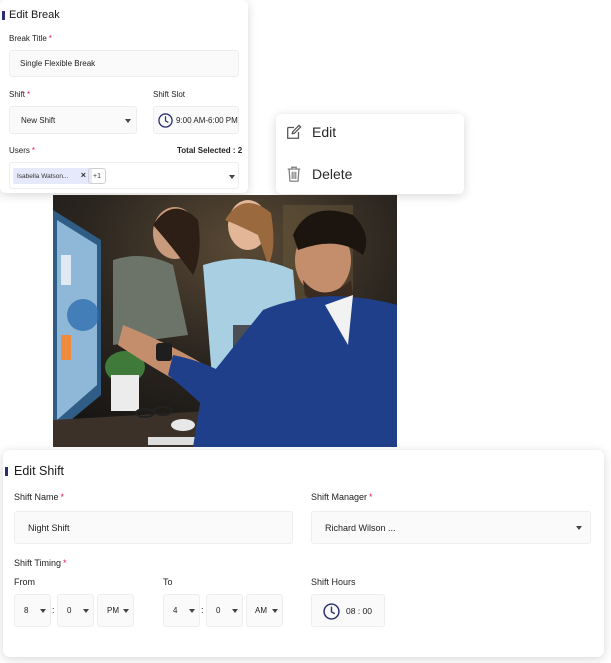 This screenshot has width=611, height=663. What do you see at coordinates (294, 174) in the screenshot?
I see `trash-icon` at bounding box center [294, 174].